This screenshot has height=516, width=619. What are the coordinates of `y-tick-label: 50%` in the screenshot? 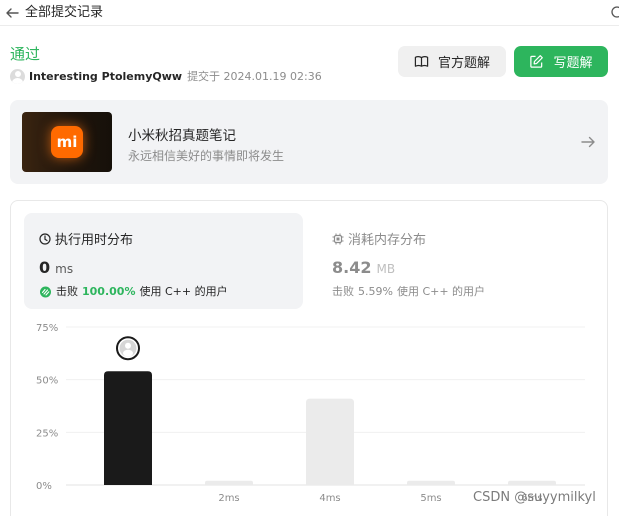 It's located at (47, 381).